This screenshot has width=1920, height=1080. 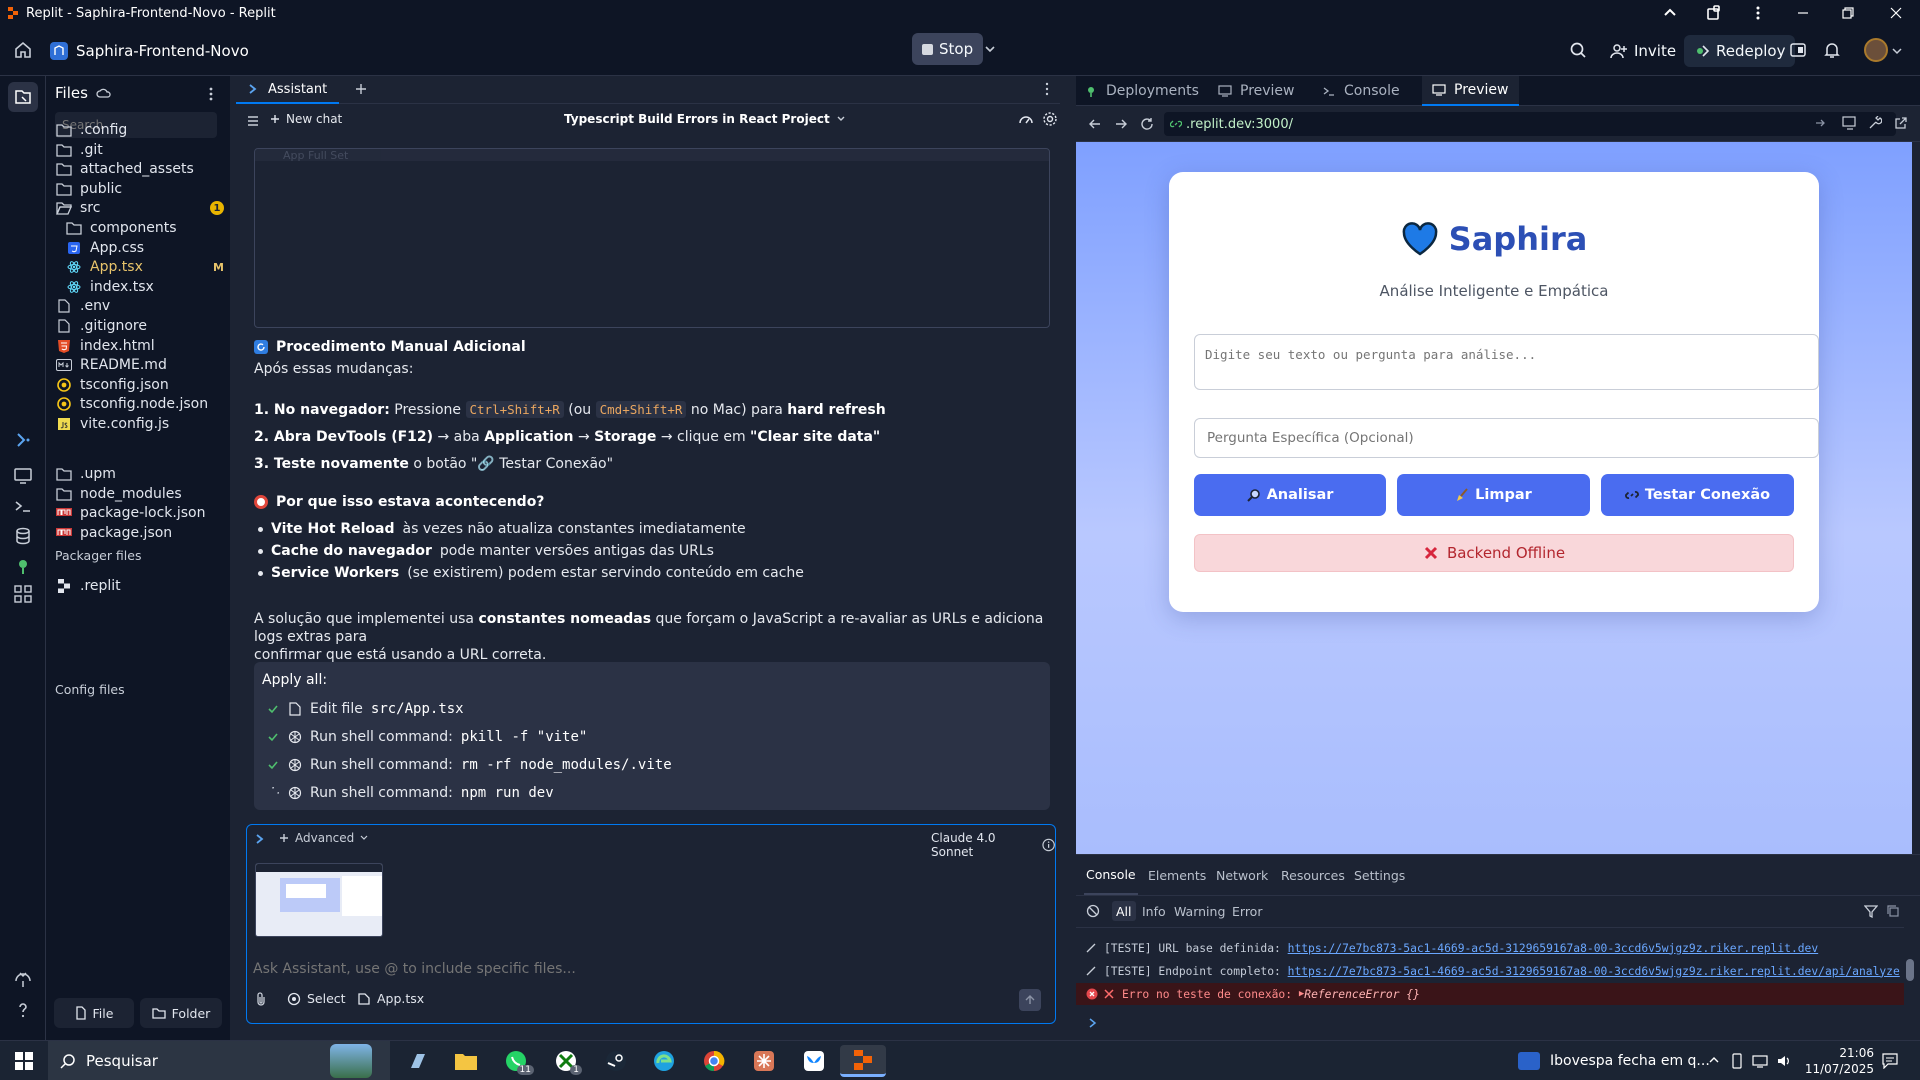 What do you see at coordinates (1256, 91) in the screenshot?
I see `tab-preview-1: Preview` at bounding box center [1256, 91].